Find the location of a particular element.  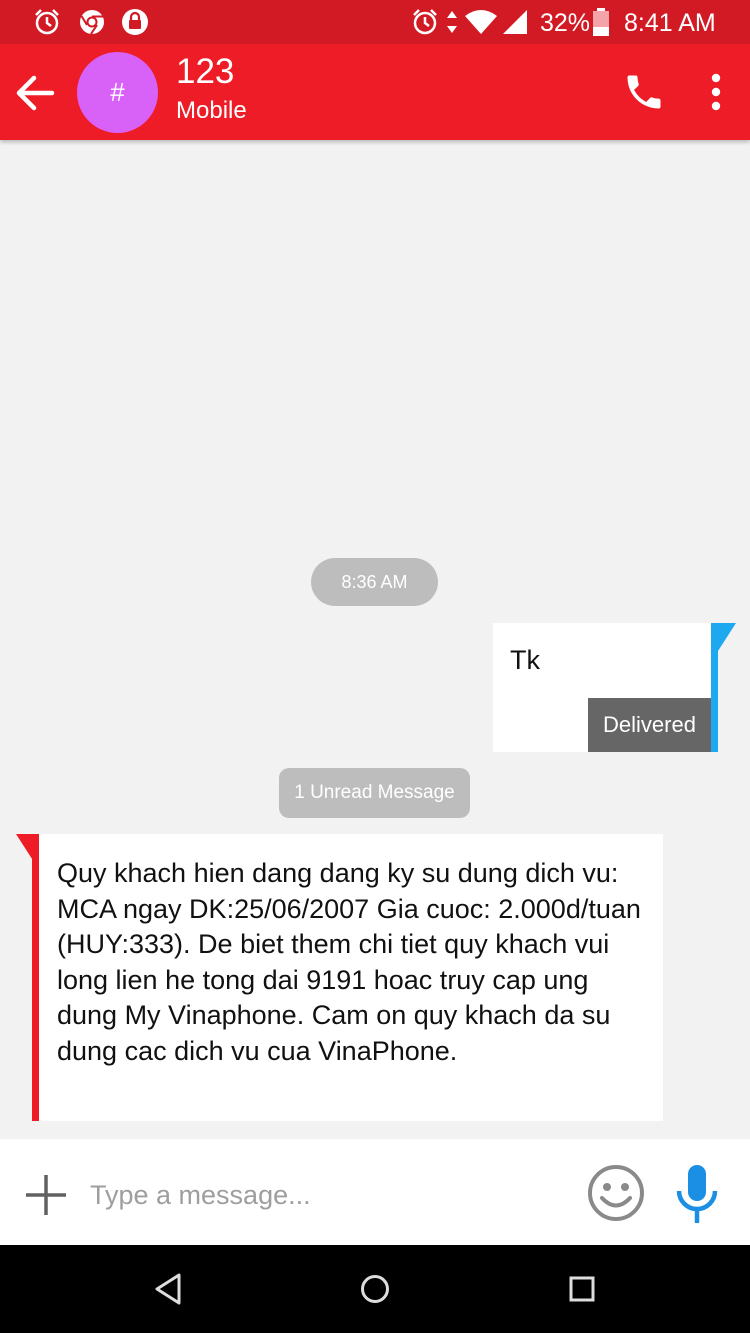

battery-icon is located at coordinates (601, 22).